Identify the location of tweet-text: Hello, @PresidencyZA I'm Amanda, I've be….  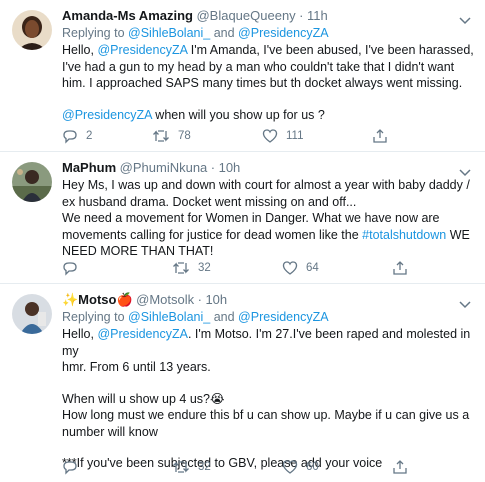
(268, 82).